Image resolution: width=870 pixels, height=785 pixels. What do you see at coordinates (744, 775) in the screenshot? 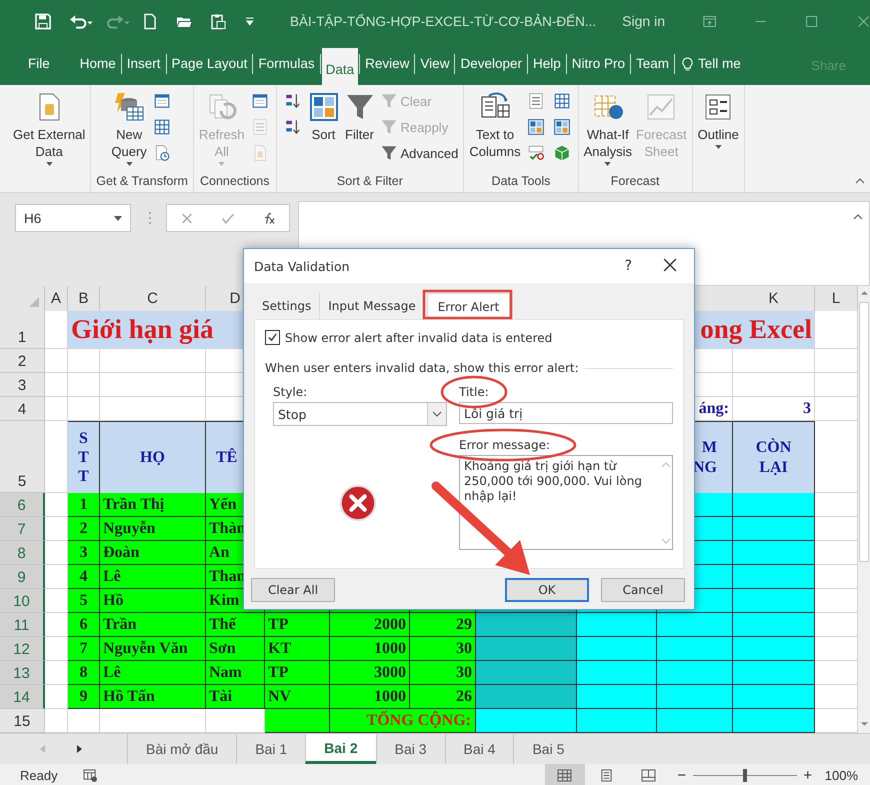
I see `slider-thumb` at bounding box center [744, 775].